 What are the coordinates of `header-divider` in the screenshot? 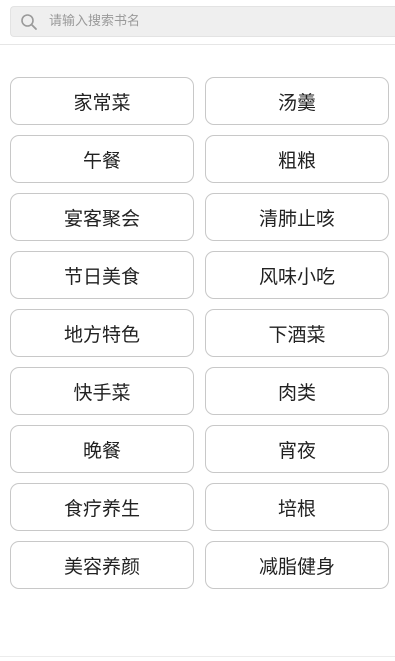 It's located at (197, 44).